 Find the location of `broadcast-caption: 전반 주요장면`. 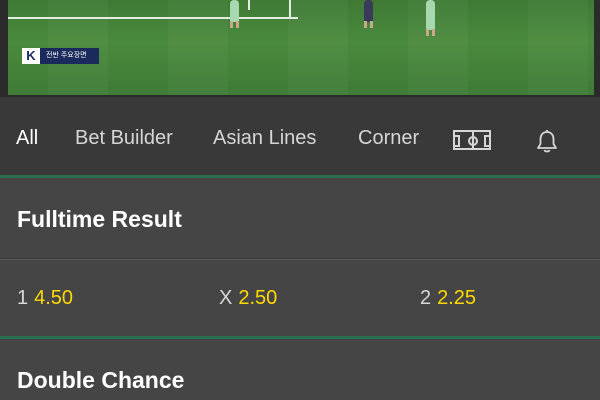

broadcast-caption: 전반 주요장면 is located at coordinates (69, 56).